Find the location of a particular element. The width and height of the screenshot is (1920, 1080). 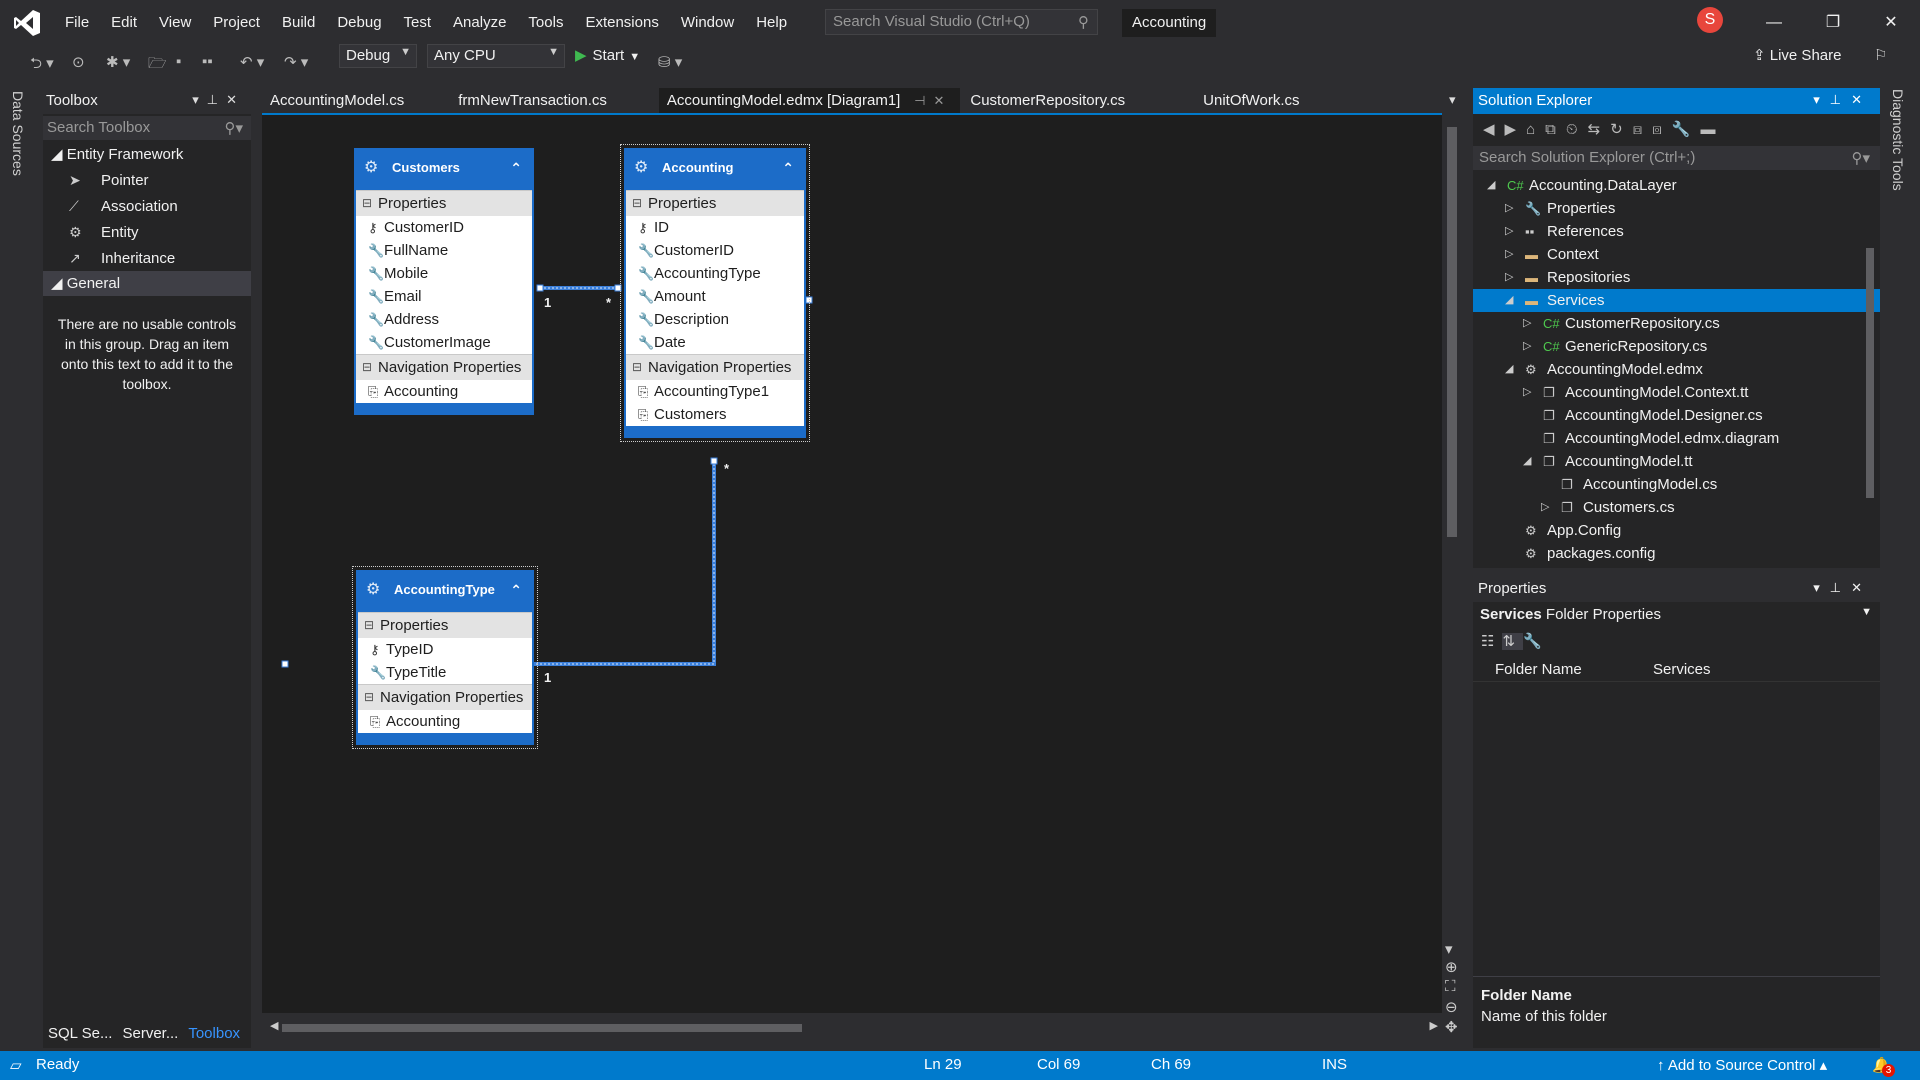

toolbox-item-inheritance: ↗ Inheritance is located at coordinates (147, 258).